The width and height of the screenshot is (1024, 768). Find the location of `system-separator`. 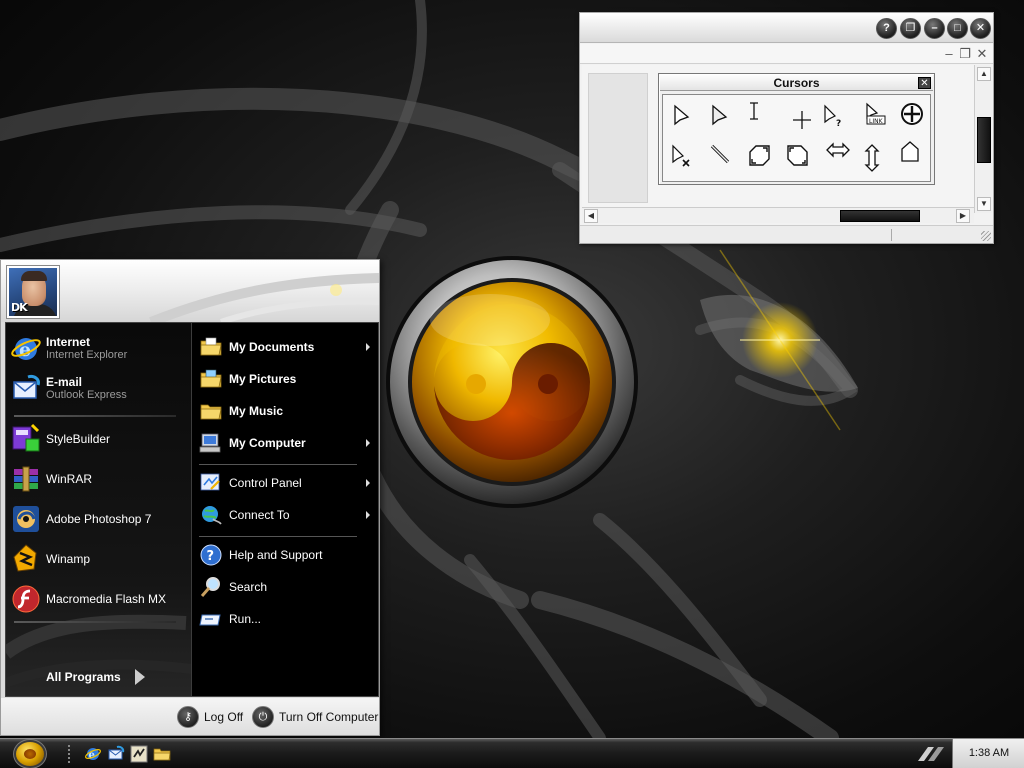

system-separator is located at coordinates (278, 536).